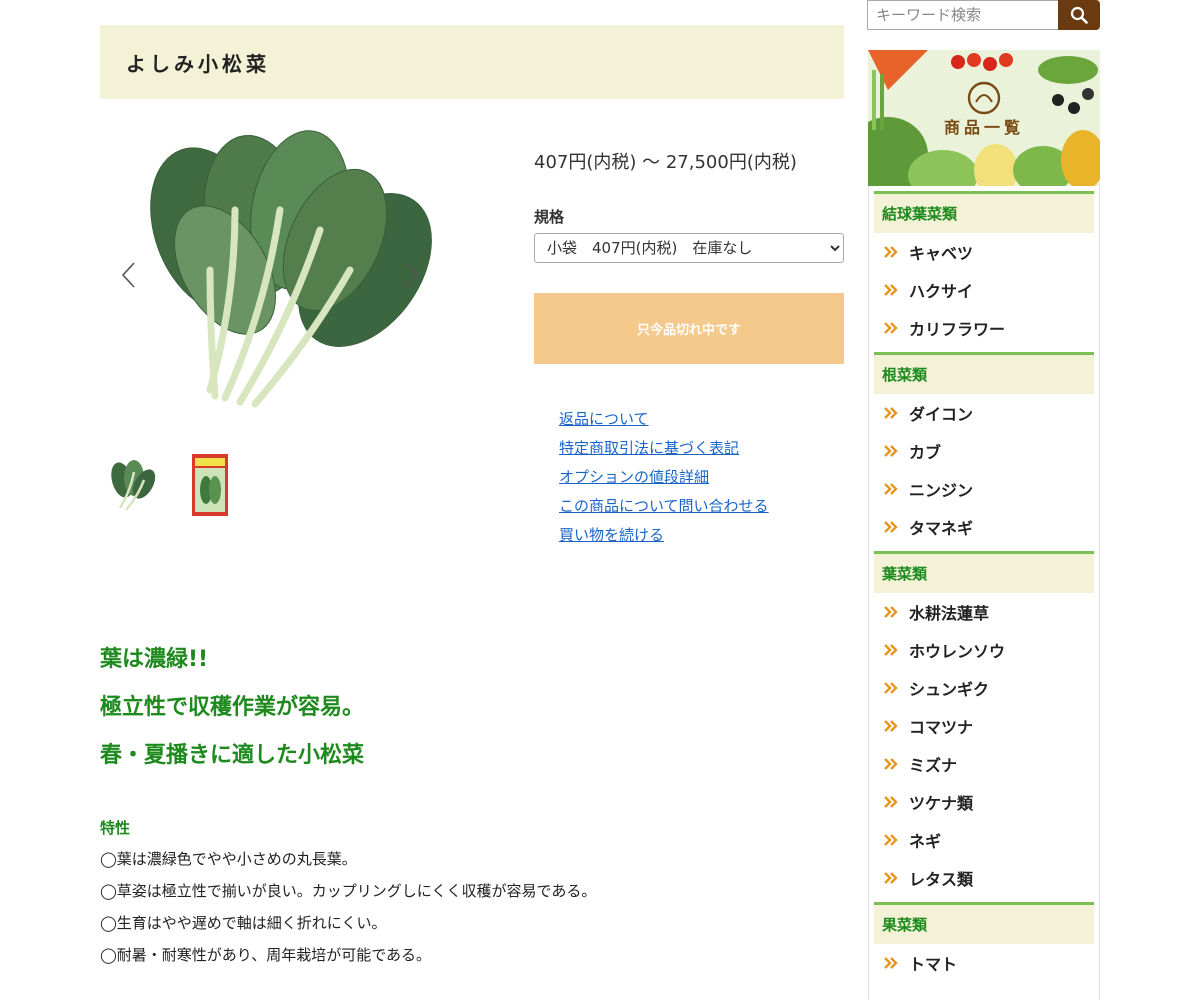 The height and width of the screenshot is (1000, 1200). I want to click on category-item: シュンギク, so click(984, 688).